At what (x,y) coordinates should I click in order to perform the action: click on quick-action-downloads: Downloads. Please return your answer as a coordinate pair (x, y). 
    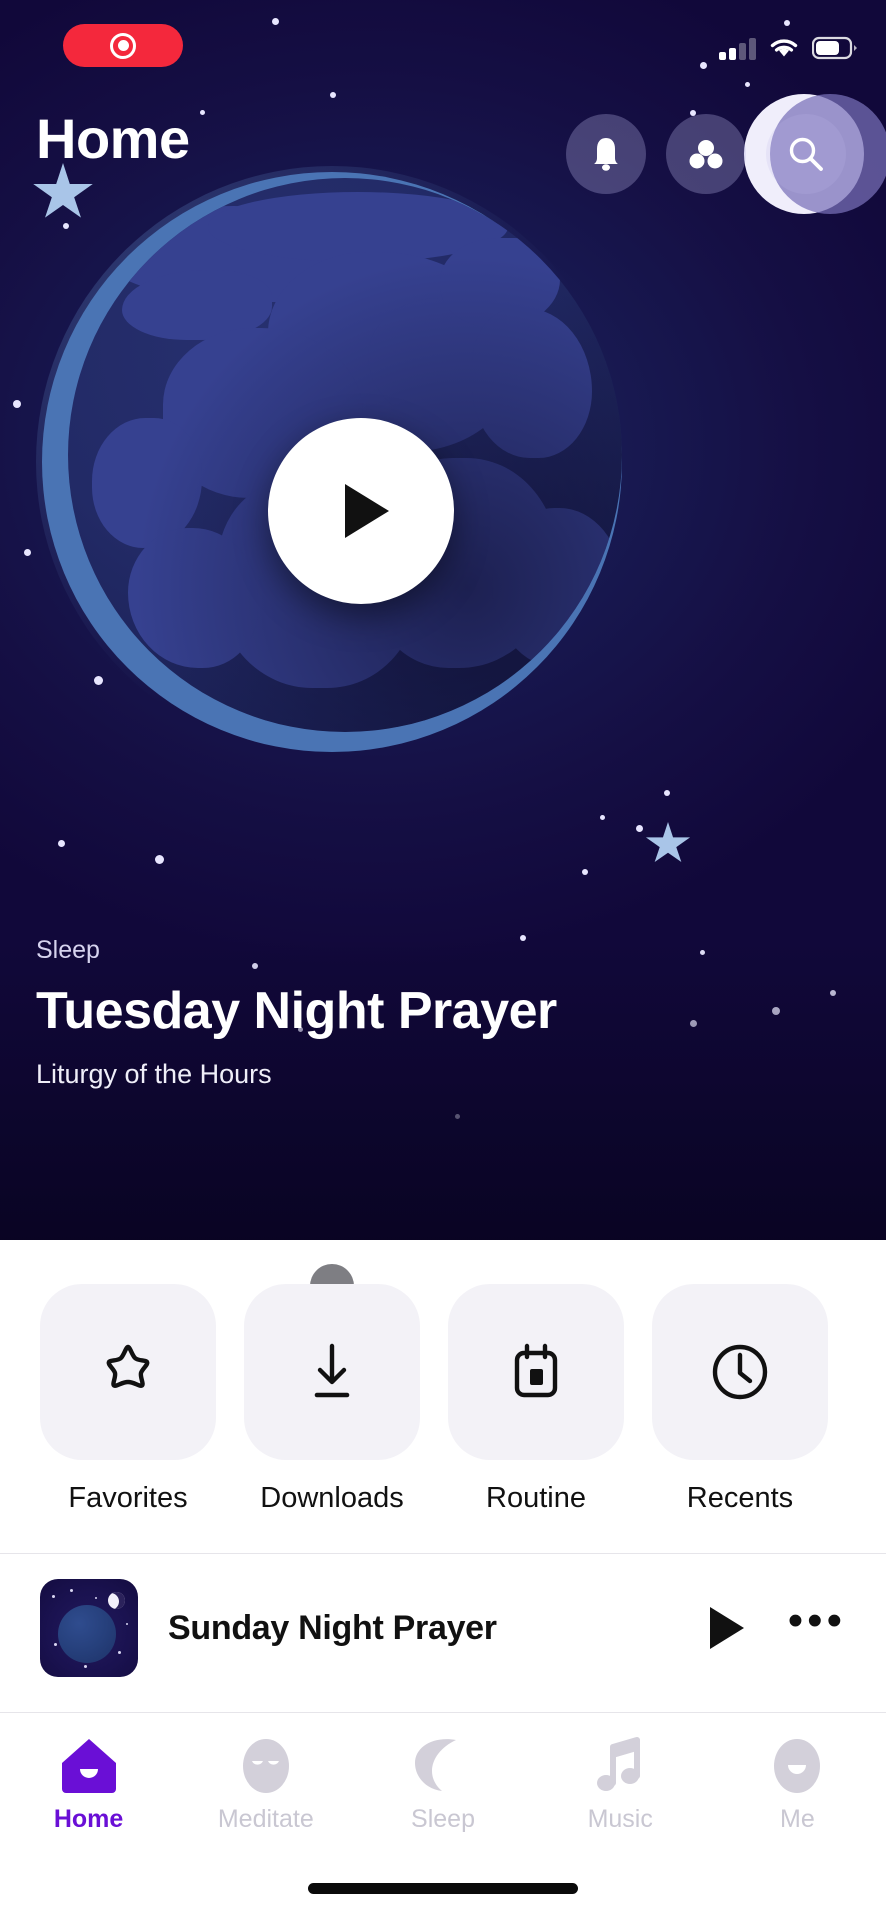
    Looking at the image, I should click on (332, 1389).